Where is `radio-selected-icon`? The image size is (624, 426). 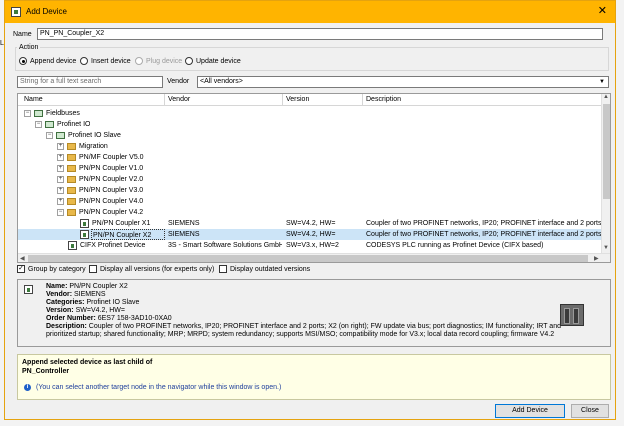
radio-selected-icon is located at coordinates (23, 61).